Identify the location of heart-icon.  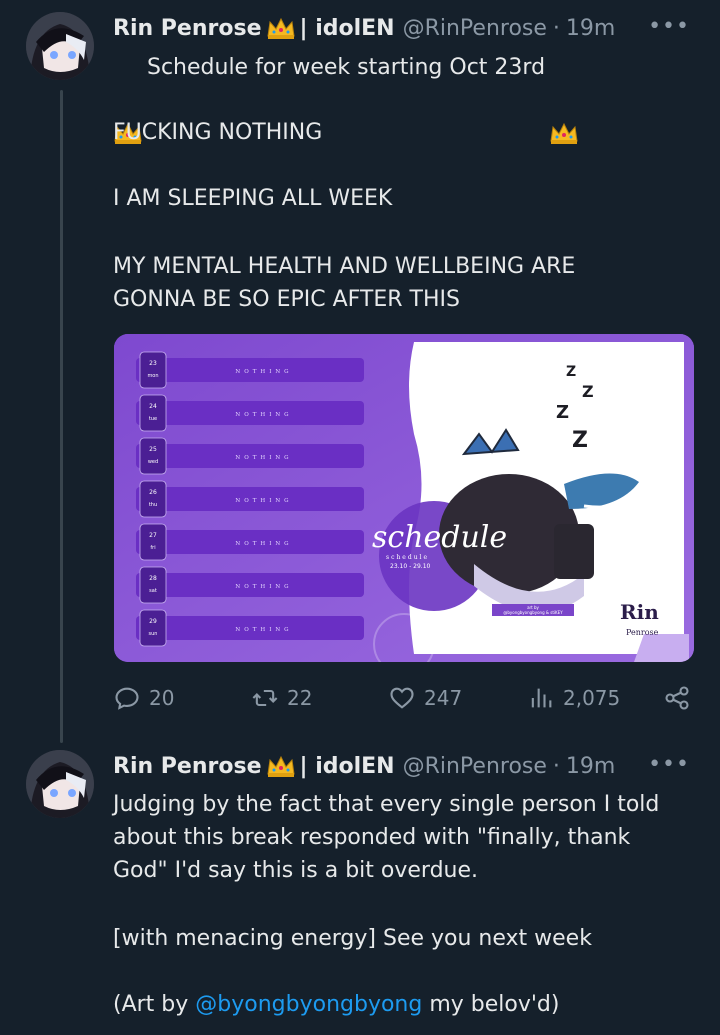
(402, 698).